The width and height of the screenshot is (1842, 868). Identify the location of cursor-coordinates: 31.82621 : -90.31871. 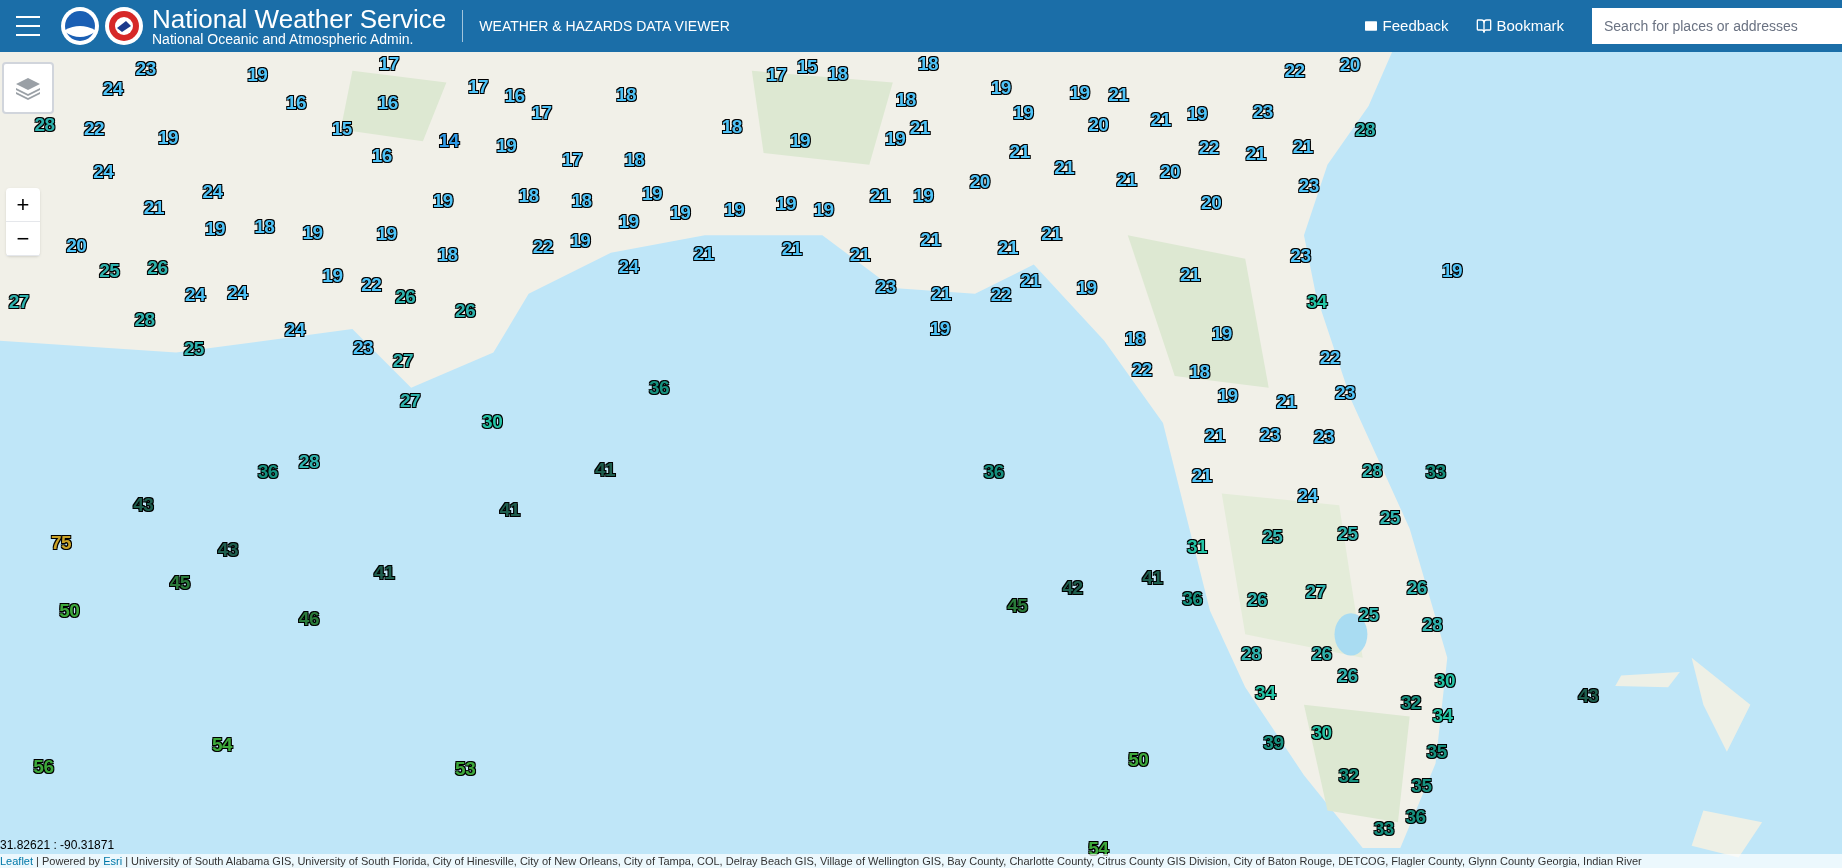
(57, 845).